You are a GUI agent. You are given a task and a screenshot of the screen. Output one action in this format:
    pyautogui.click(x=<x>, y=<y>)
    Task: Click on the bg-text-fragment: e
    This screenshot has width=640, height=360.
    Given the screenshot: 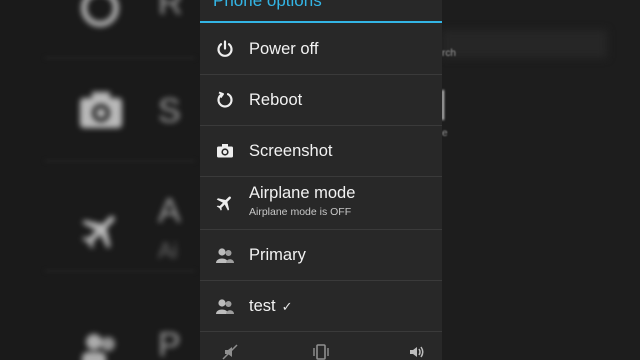 What is the action you would take?
    pyautogui.click(x=445, y=133)
    